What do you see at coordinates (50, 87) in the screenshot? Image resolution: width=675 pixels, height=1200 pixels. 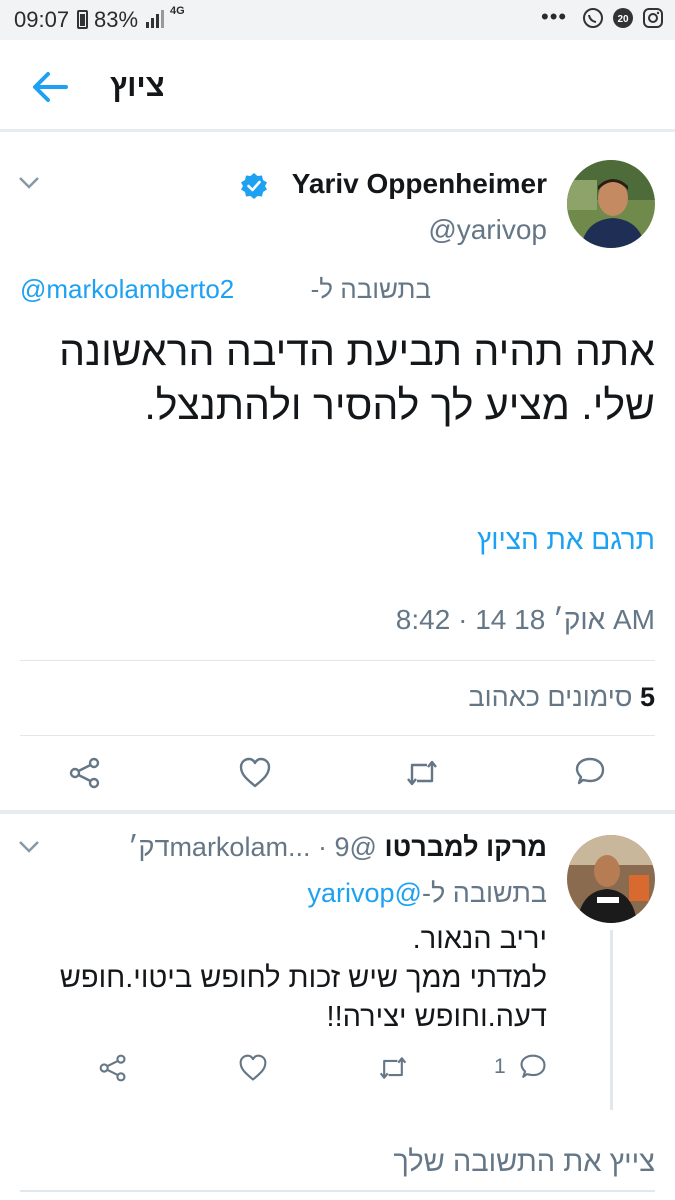 I see `back-arrow-icon` at bounding box center [50, 87].